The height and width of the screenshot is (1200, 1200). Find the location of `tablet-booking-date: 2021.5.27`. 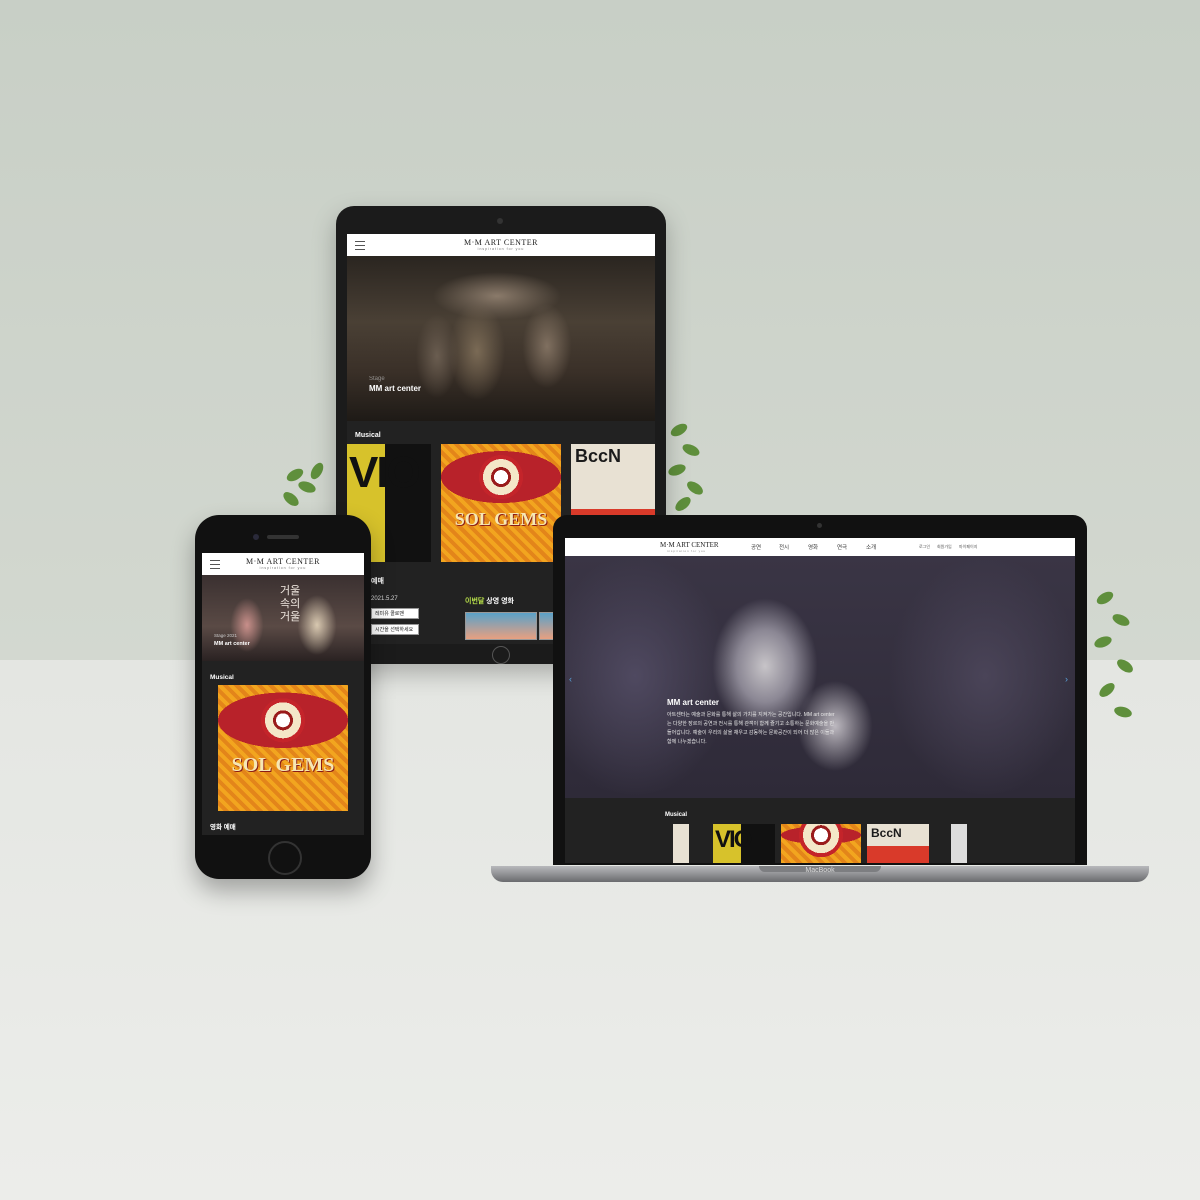

tablet-booking-date: 2021.5.27 is located at coordinates (384, 599).